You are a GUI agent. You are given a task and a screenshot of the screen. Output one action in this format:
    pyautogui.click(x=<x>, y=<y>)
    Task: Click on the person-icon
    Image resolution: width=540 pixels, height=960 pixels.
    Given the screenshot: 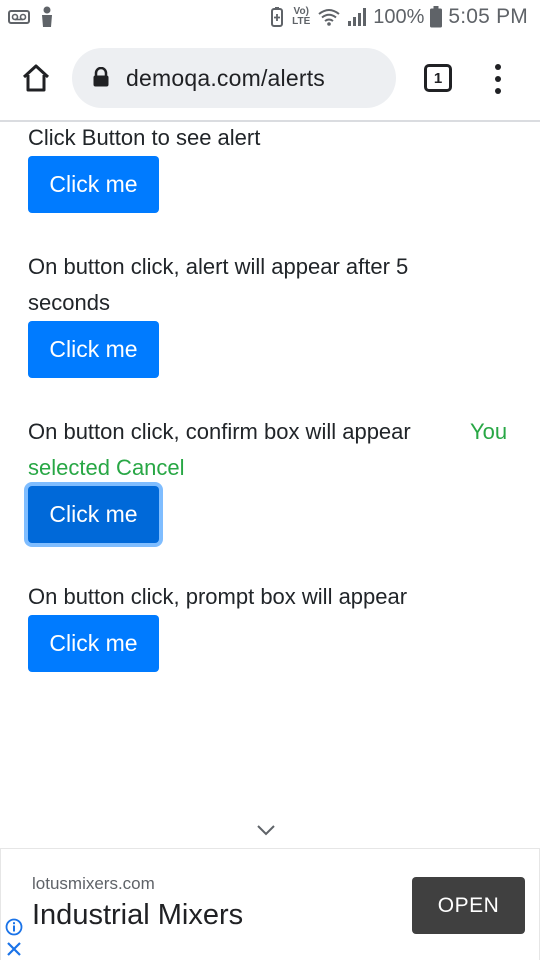 What is the action you would take?
    pyautogui.click(x=47, y=16)
    